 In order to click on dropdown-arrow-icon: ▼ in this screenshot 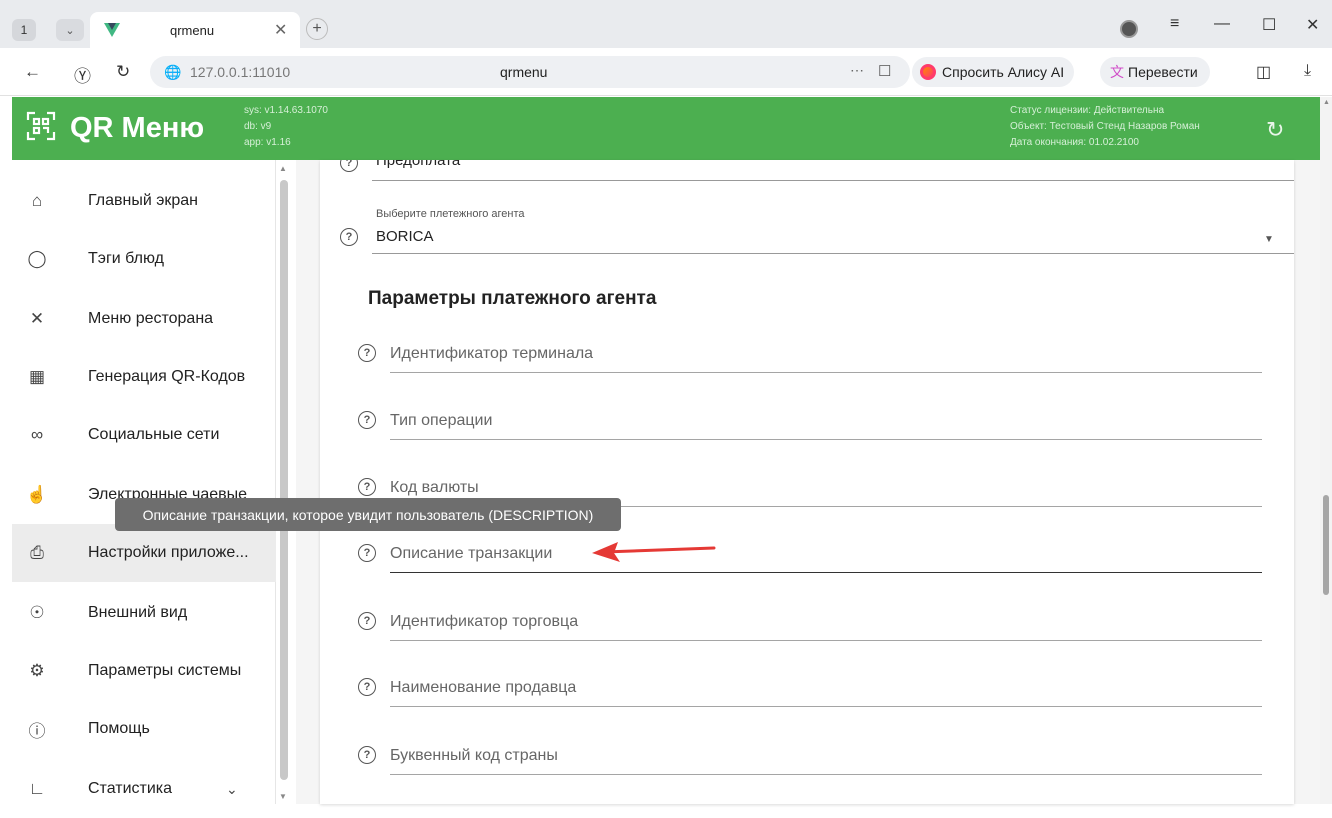, I will do `click(1269, 239)`.